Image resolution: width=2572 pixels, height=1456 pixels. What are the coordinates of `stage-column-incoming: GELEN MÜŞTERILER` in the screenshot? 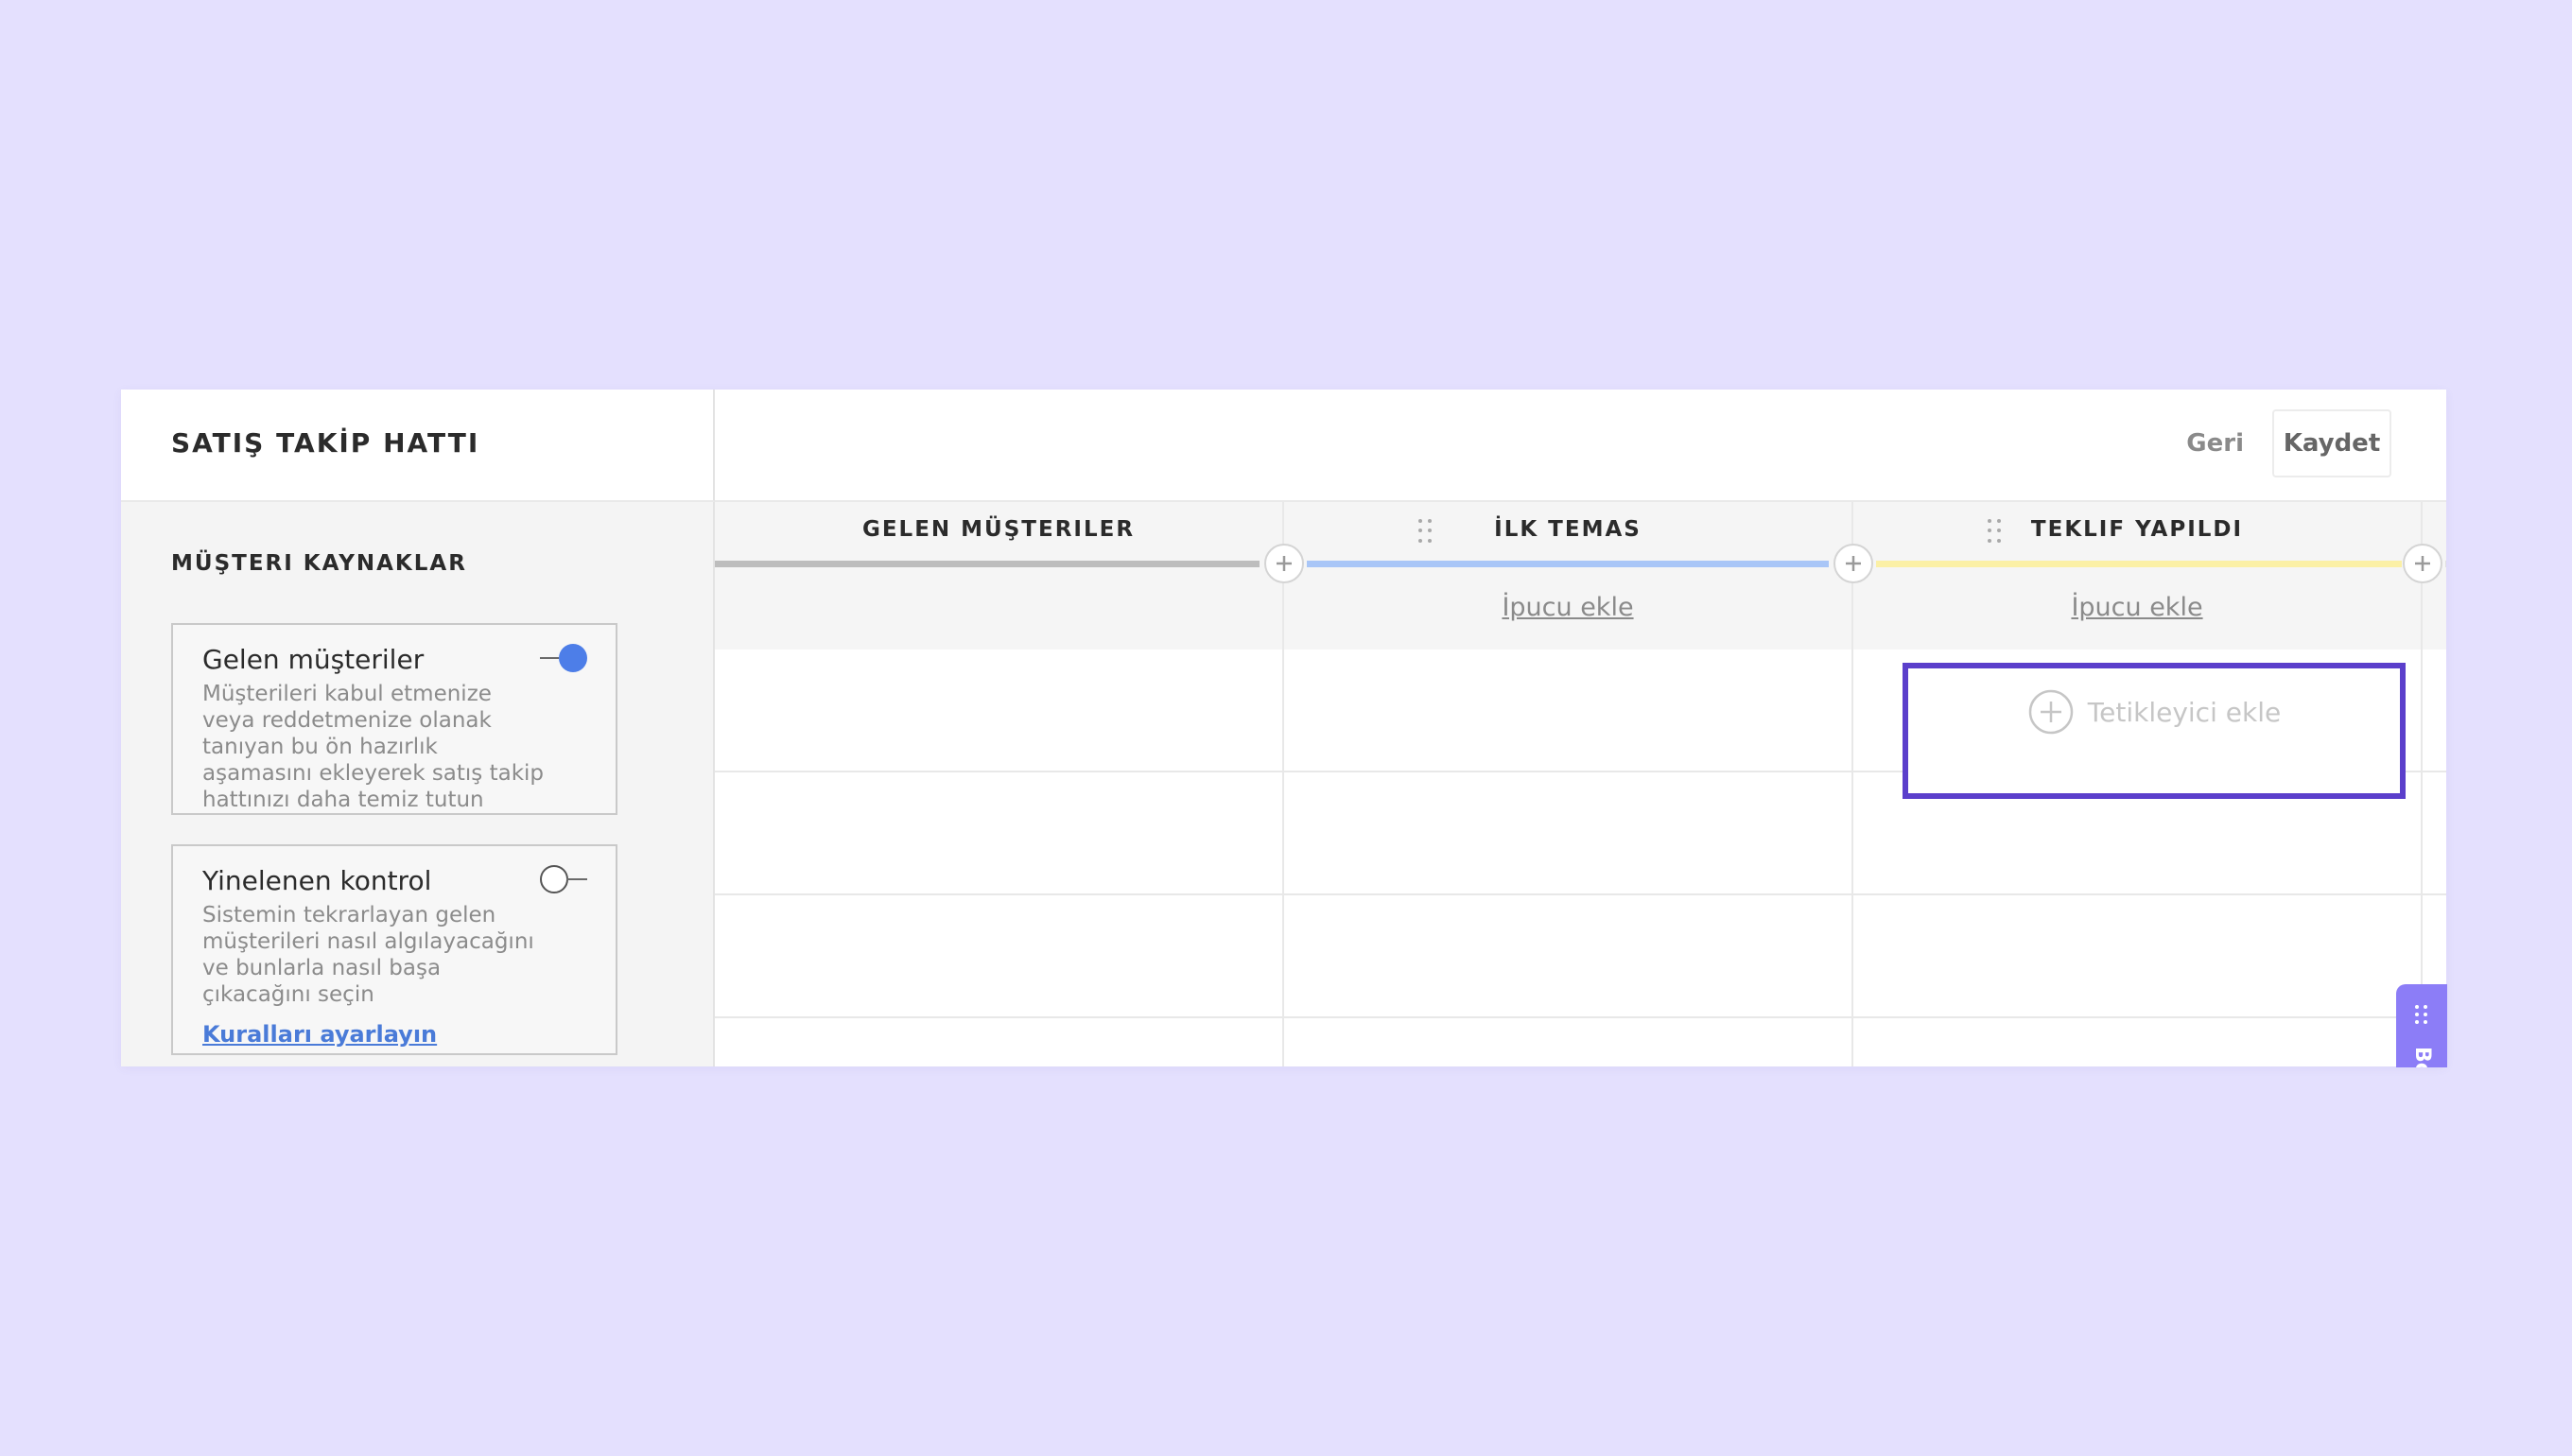 It's located at (999, 576).